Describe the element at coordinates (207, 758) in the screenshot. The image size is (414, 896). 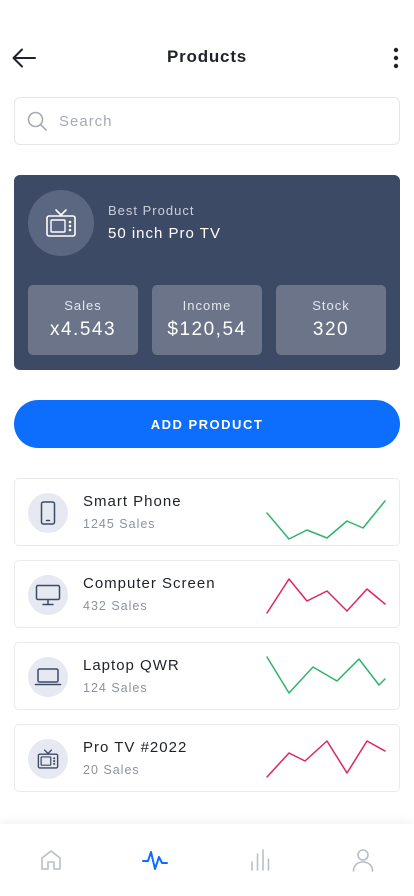
I see `product-item-pro-tv-2022: Pro TV #2022 20 Sales` at that location.